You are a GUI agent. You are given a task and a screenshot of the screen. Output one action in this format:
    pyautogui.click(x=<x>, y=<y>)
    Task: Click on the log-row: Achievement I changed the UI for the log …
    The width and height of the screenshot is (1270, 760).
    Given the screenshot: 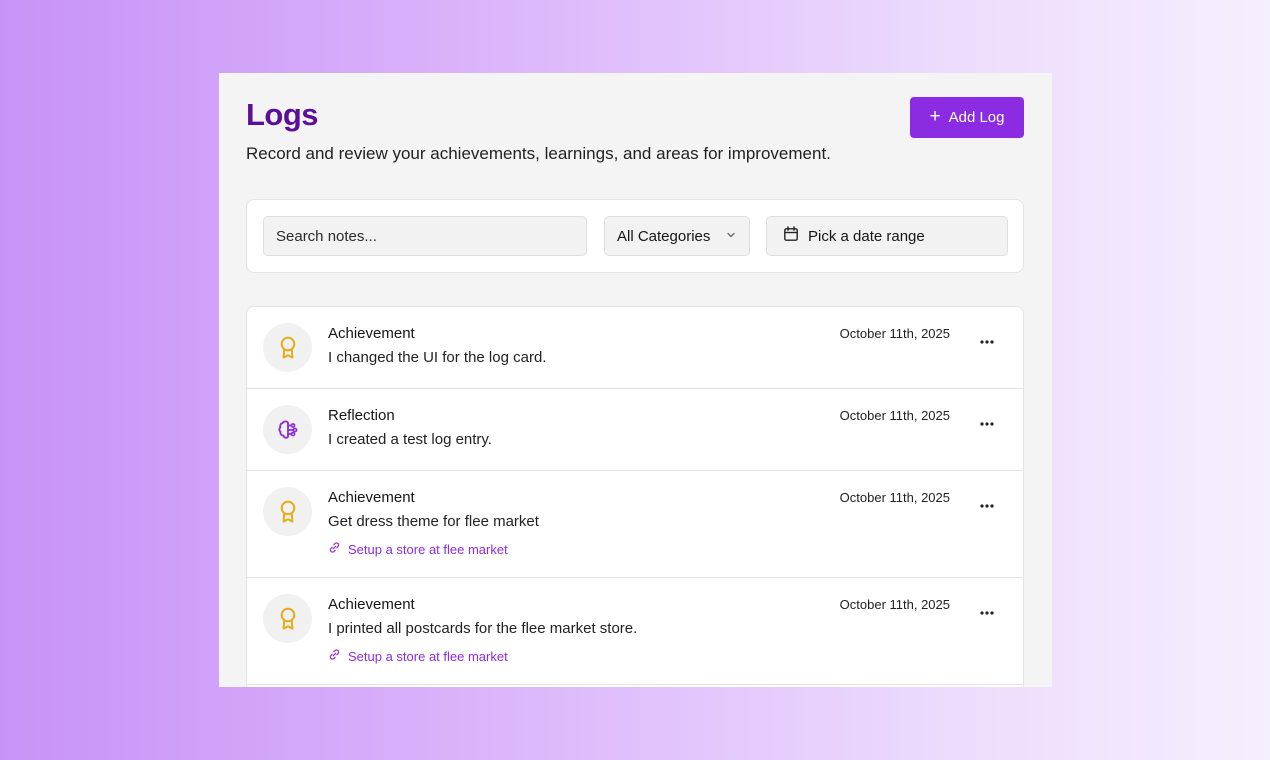 What is the action you would take?
    pyautogui.click(x=635, y=348)
    